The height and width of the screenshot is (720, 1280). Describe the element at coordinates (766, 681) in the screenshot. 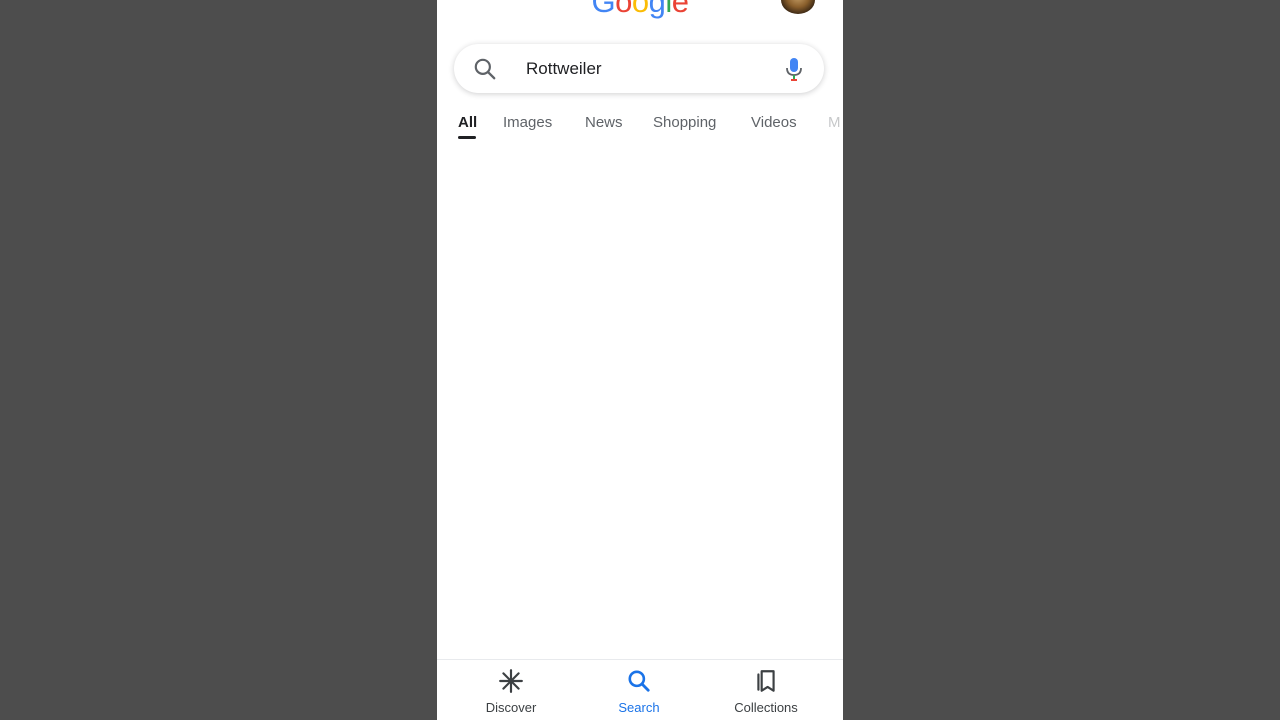

I see `collections-icon` at that location.